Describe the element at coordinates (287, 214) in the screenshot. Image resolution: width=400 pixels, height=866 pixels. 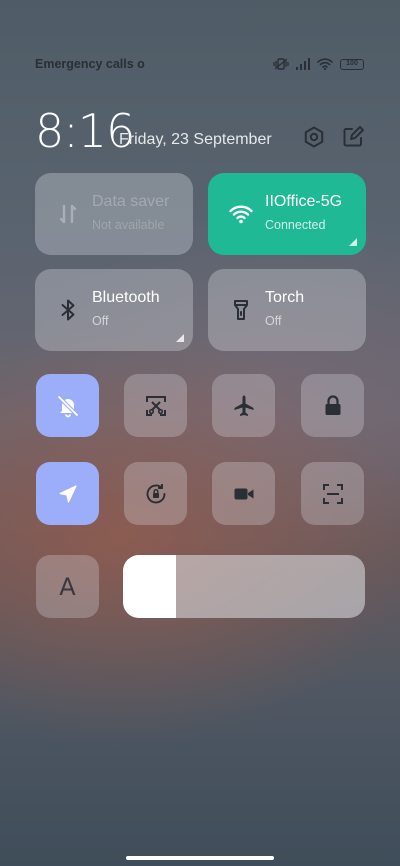
I see `wifi-tile: IIOffice-5G Connected` at that location.